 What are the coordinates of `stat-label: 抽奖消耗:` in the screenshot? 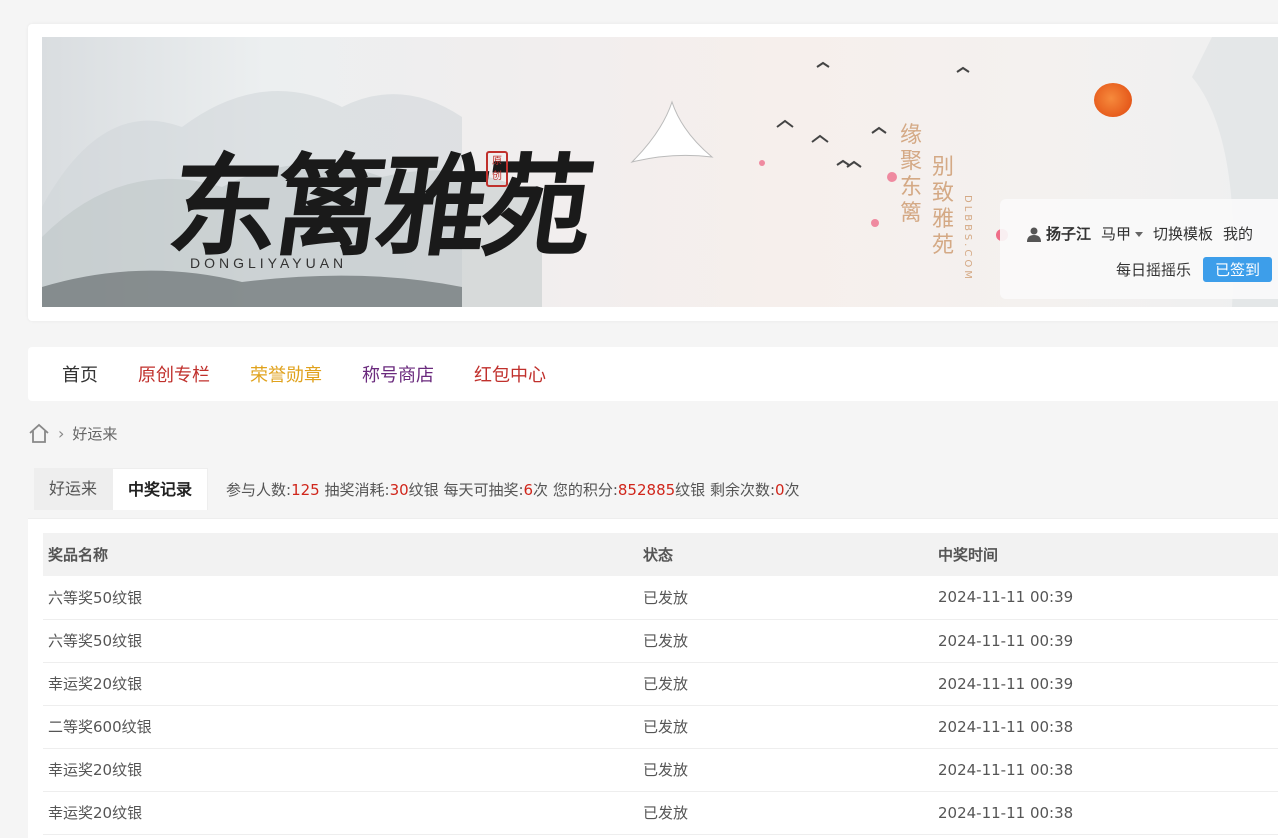 It's located at (354, 489).